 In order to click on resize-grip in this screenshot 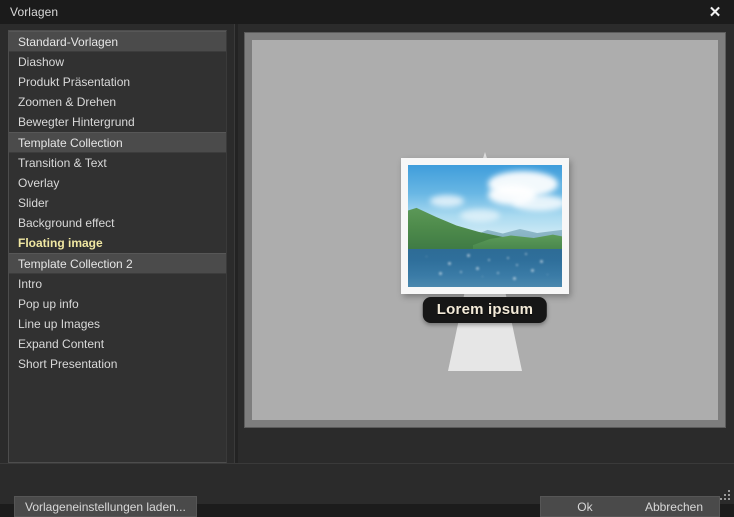, I will do `click(725, 495)`.